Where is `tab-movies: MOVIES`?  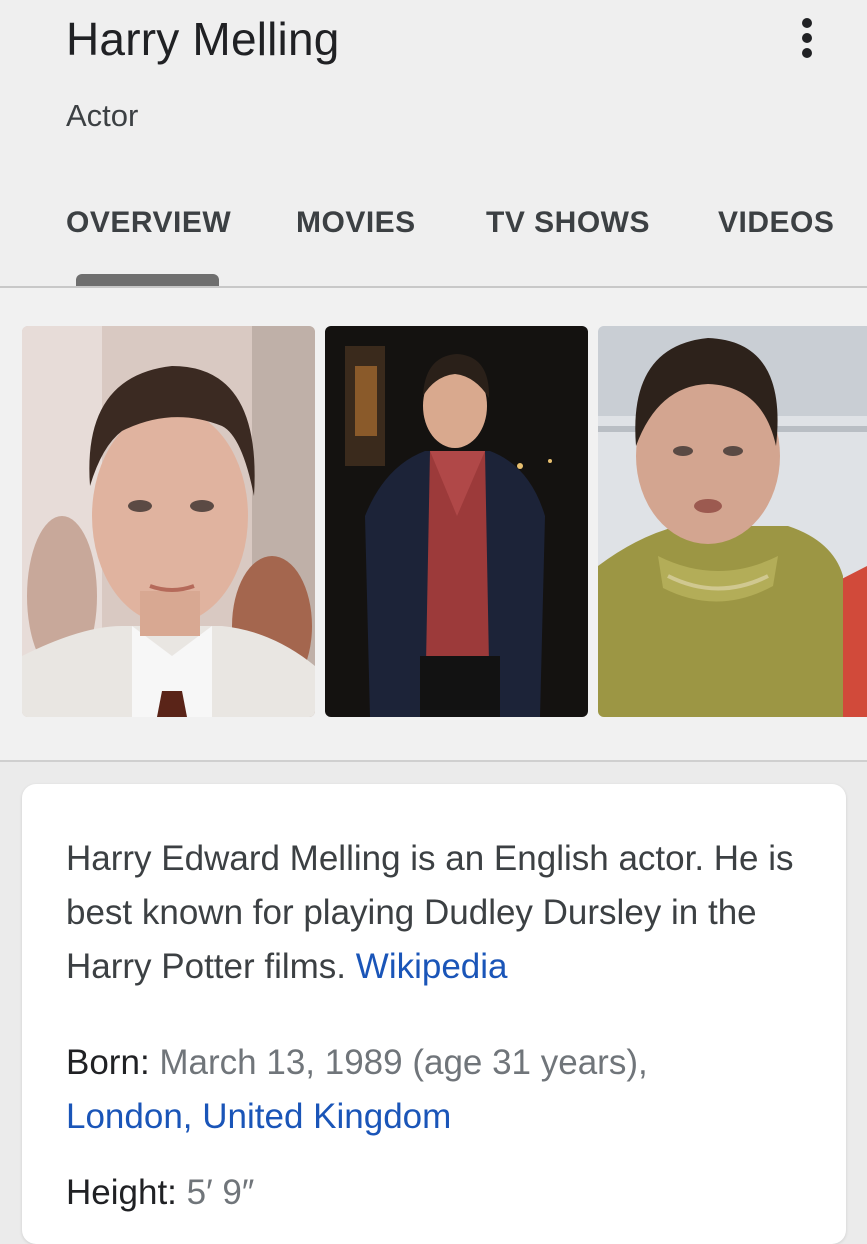
tab-movies: MOVIES is located at coordinates (356, 223).